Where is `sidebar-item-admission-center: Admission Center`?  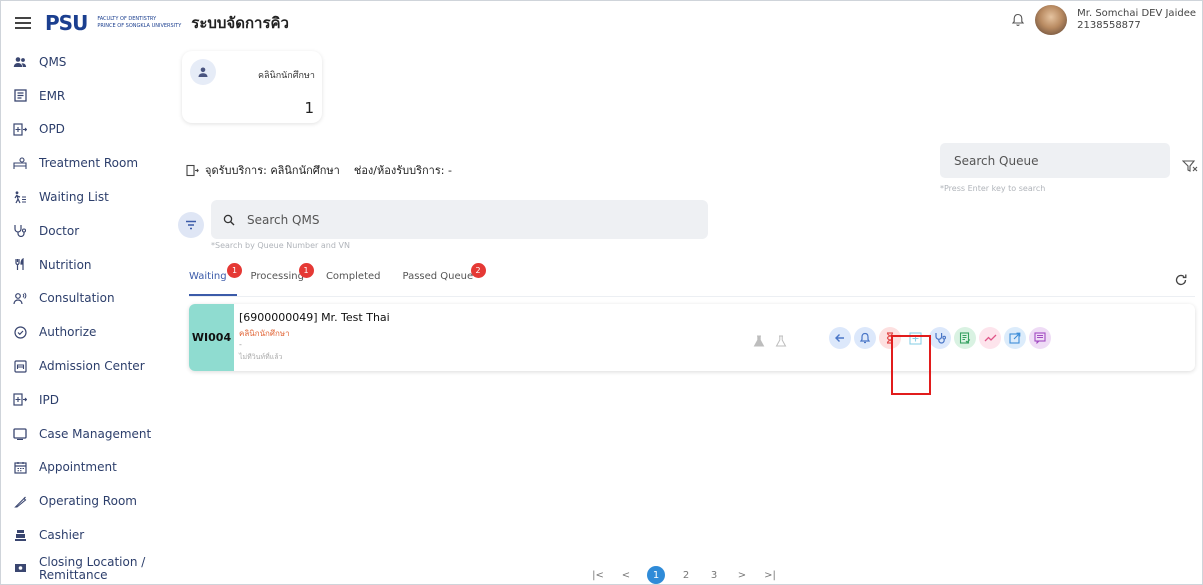
sidebar-item-admission-center: Admission Center is located at coordinates (89, 366).